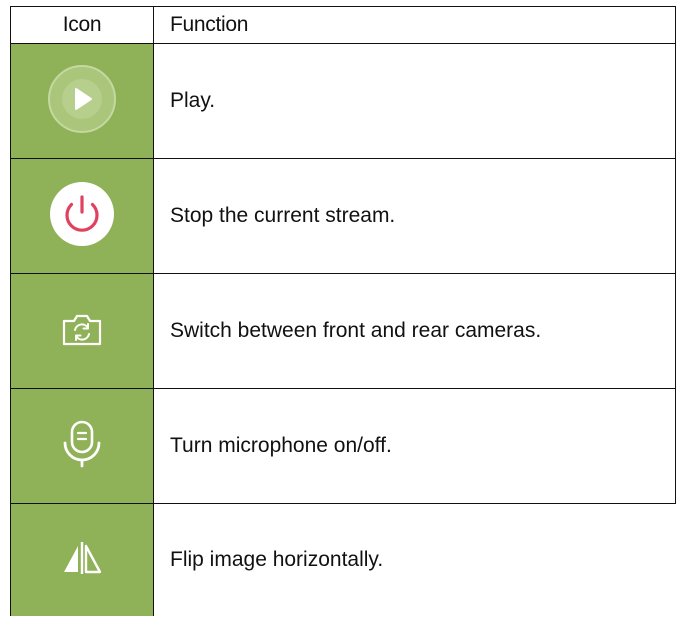 This screenshot has width=685, height=630. What do you see at coordinates (414, 559) in the screenshot?
I see `row-description: Flip image horizontally.` at bounding box center [414, 559].